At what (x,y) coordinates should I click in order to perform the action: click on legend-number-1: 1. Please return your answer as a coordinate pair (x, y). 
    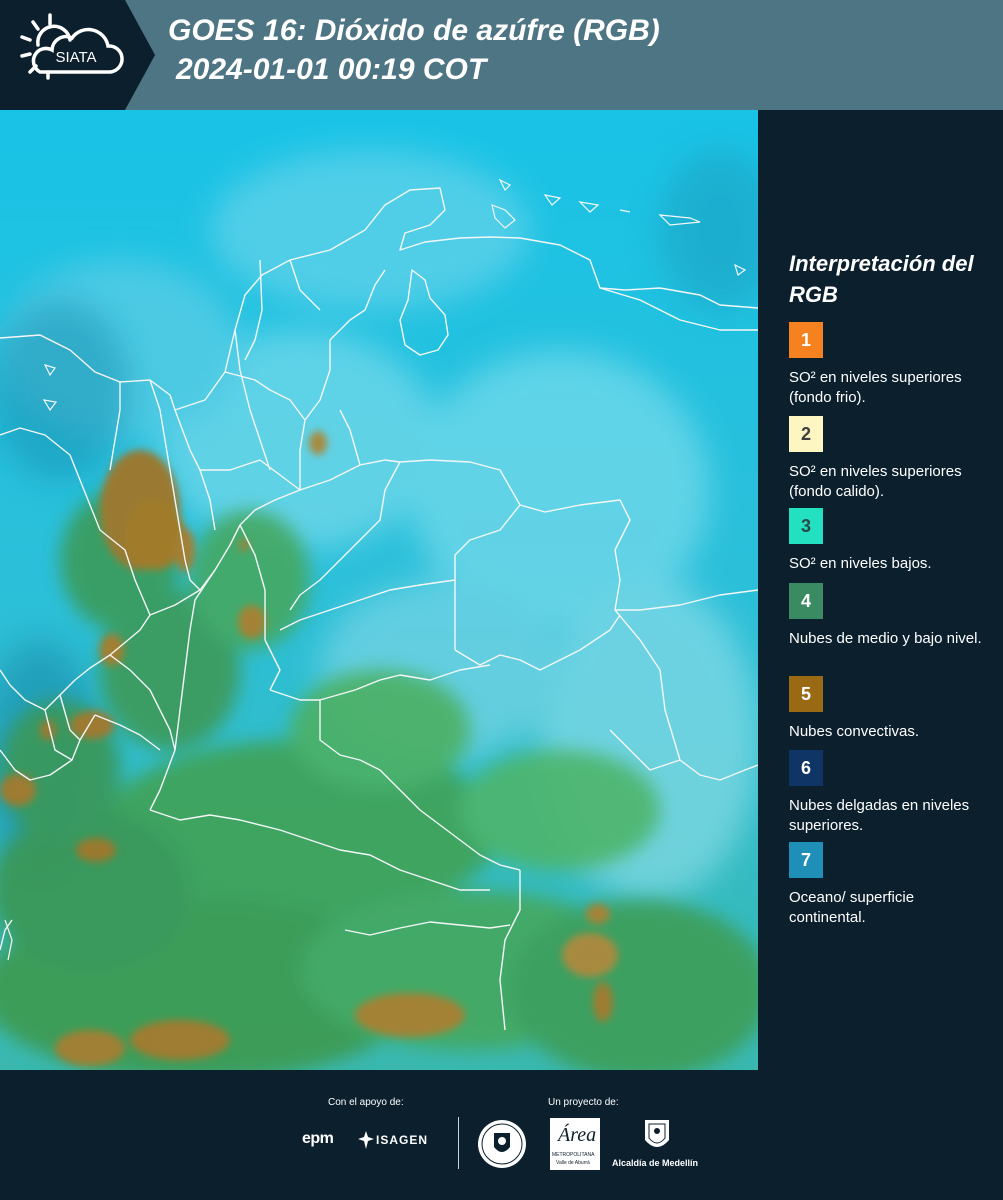
    Looking at the image, I should click on (805, 339).